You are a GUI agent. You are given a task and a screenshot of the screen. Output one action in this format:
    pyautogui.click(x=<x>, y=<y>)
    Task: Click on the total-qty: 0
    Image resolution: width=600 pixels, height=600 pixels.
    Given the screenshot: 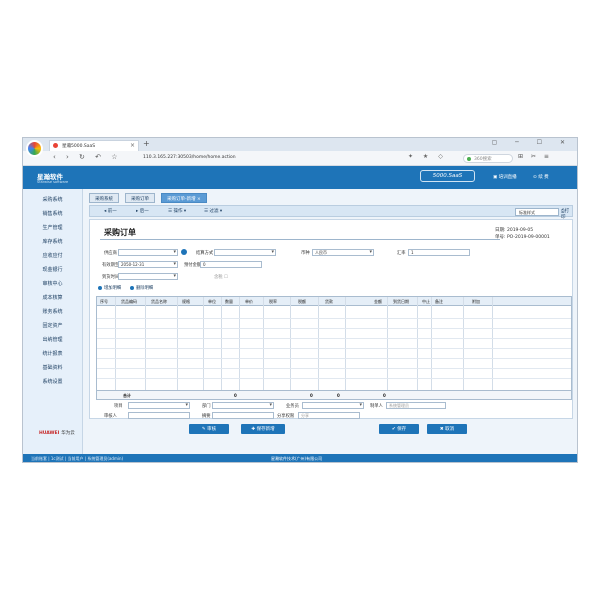 What is the action you would take?
    pyautogui.click(x=235, y=395)
    